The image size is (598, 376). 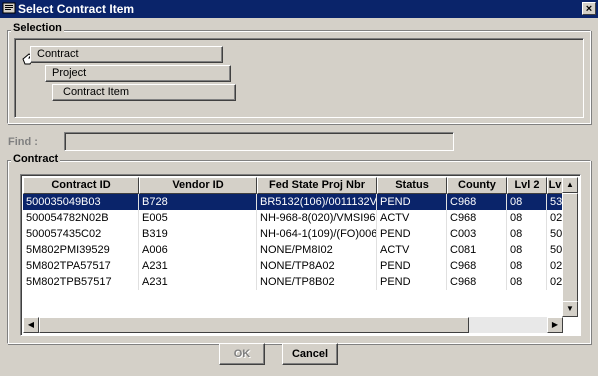 I want to click on vertical-scrollbar: ▲ ▼, so click(x=570, y=247).